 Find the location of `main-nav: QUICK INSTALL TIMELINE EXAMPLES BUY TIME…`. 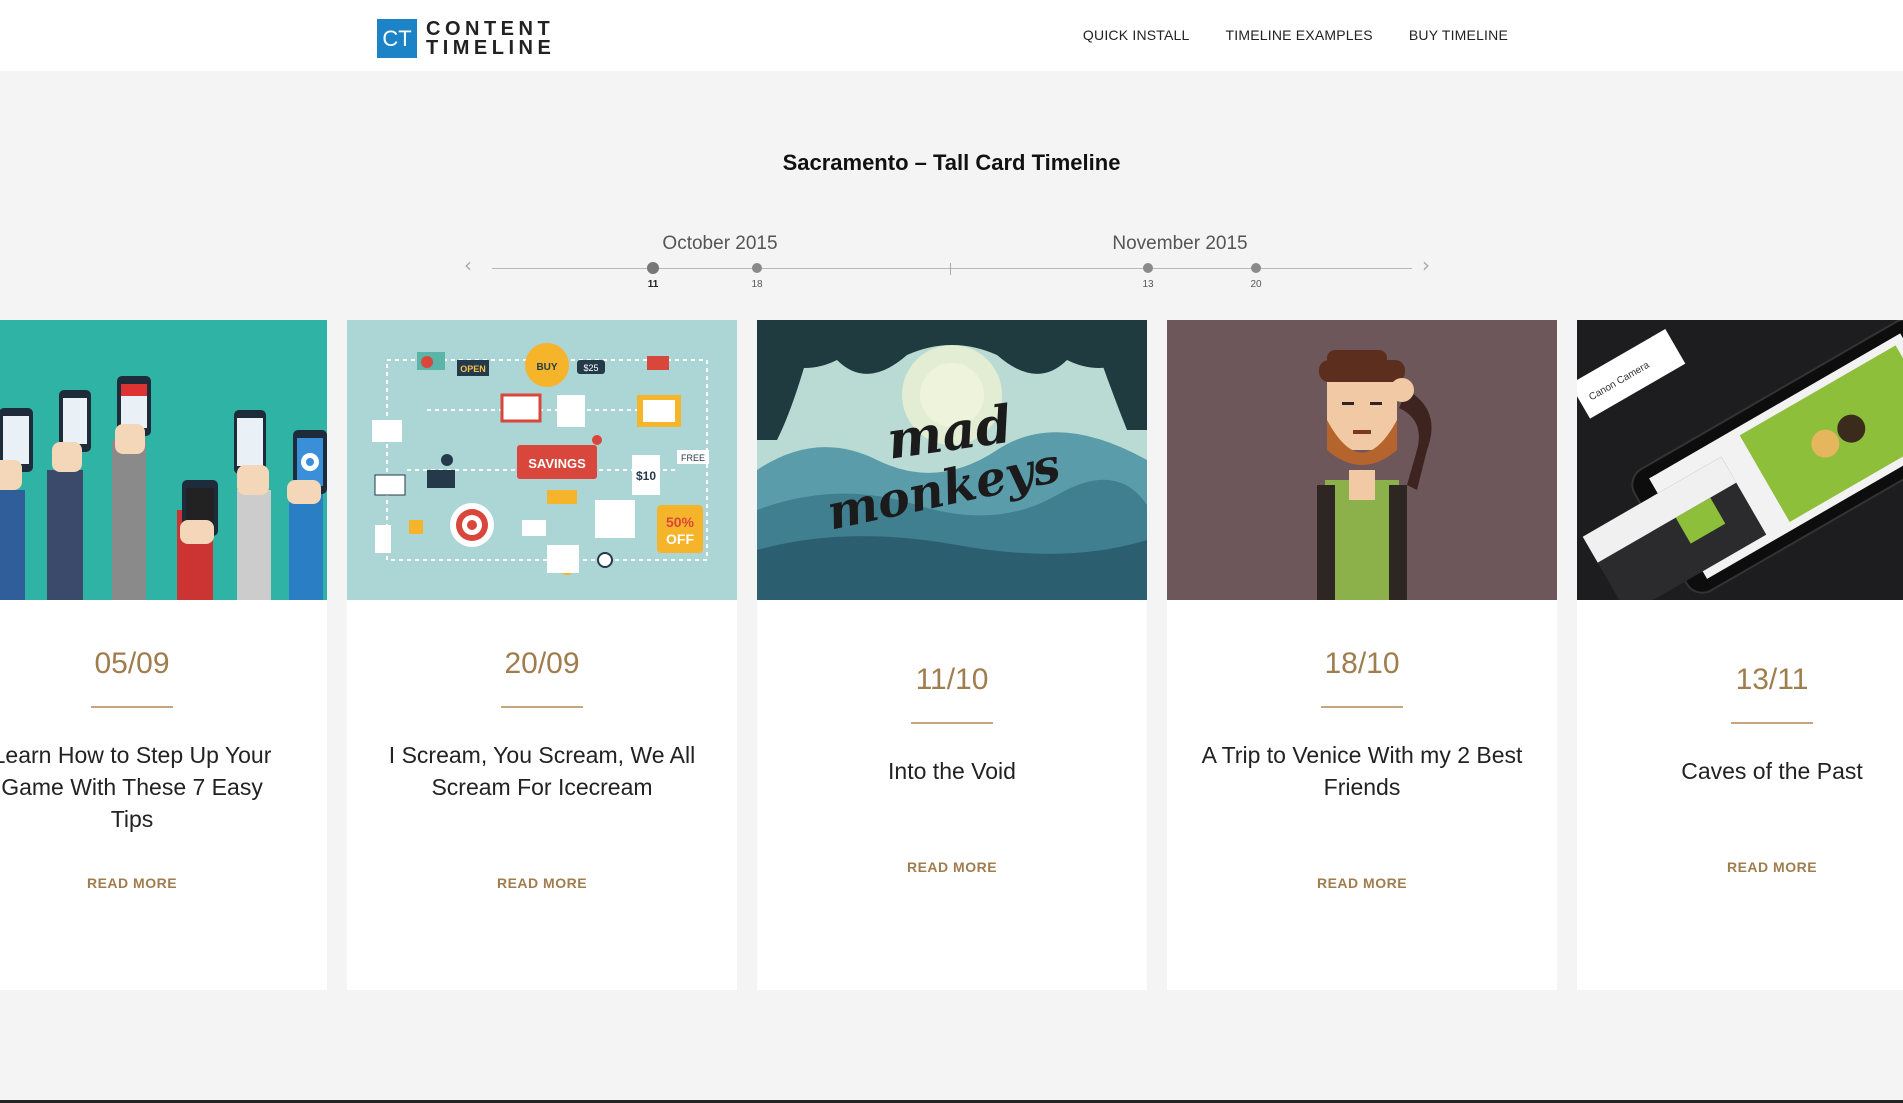

main-nav: QUICK INSTALL TIMELINE EXAMPLES BUY TIME… is located at coordinates (1295, 35).